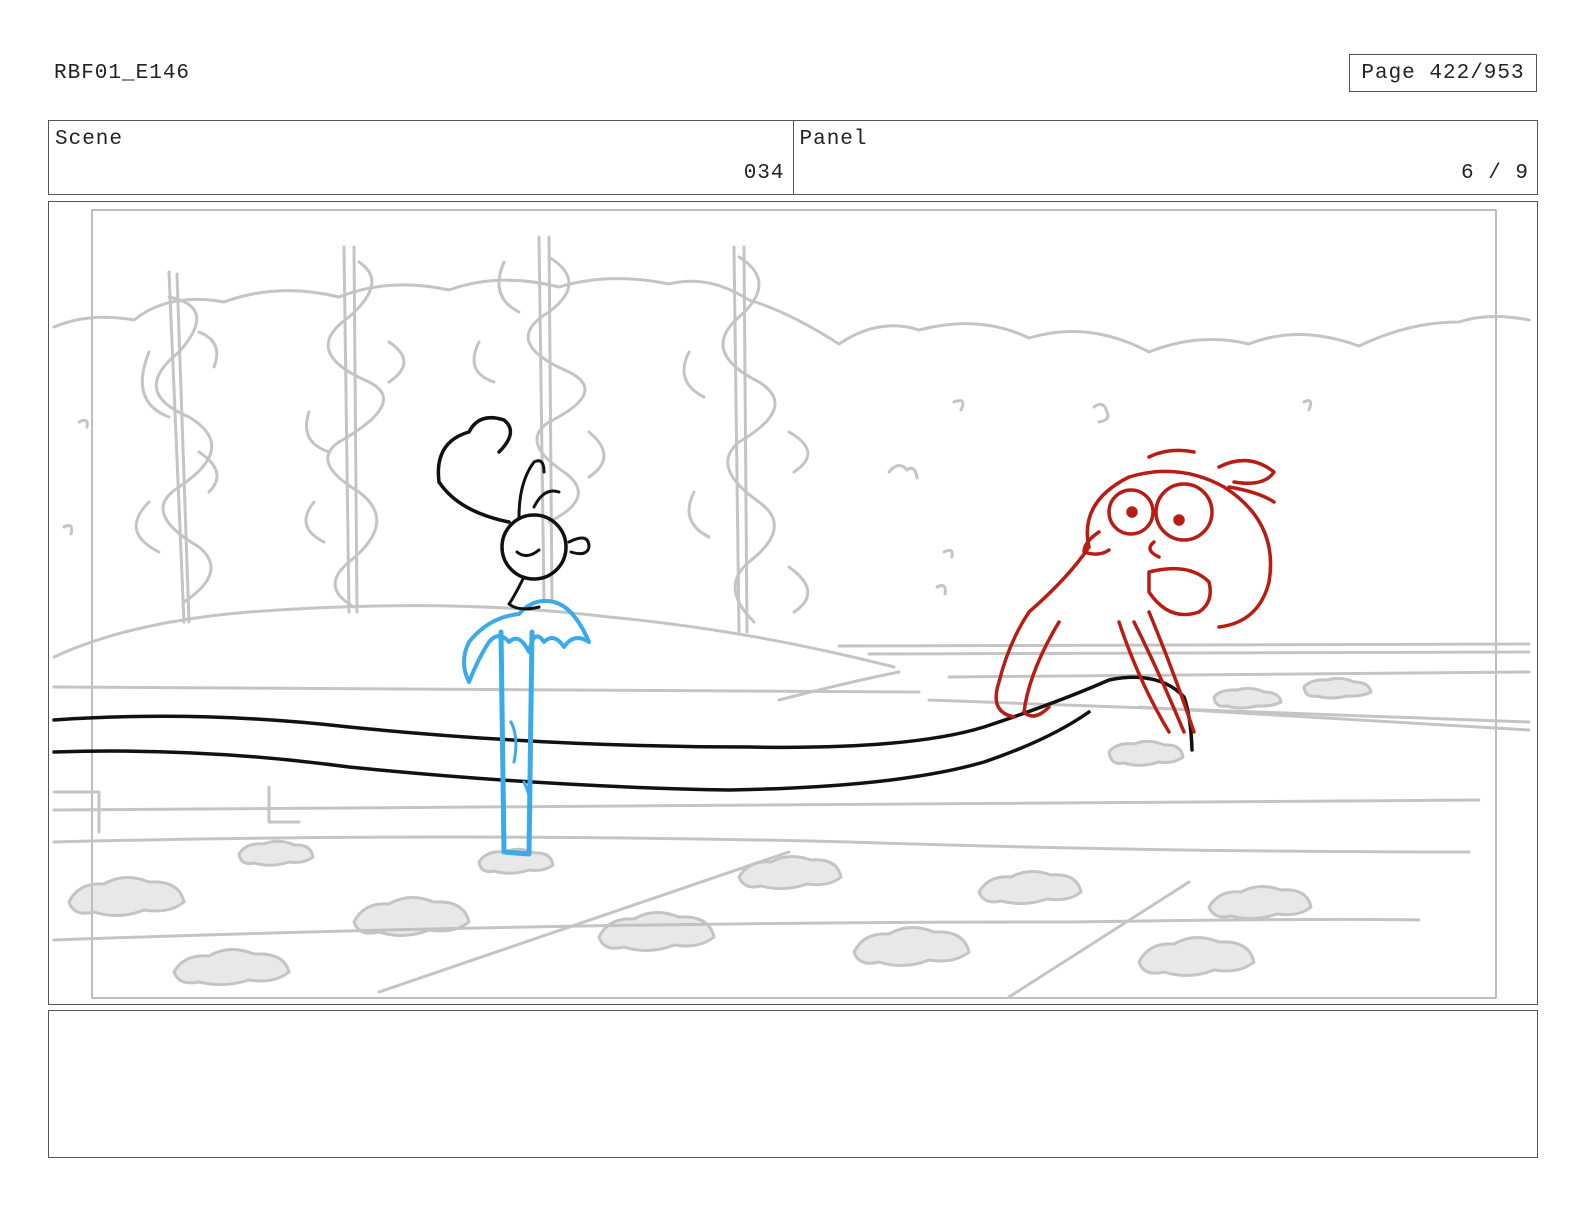 The width and height of the screenshot is (1584, 1224). Describe the element at coordinates (1165, 157) in the screenshot. I see `panel-cell: Panel 6 / 9` at that location.